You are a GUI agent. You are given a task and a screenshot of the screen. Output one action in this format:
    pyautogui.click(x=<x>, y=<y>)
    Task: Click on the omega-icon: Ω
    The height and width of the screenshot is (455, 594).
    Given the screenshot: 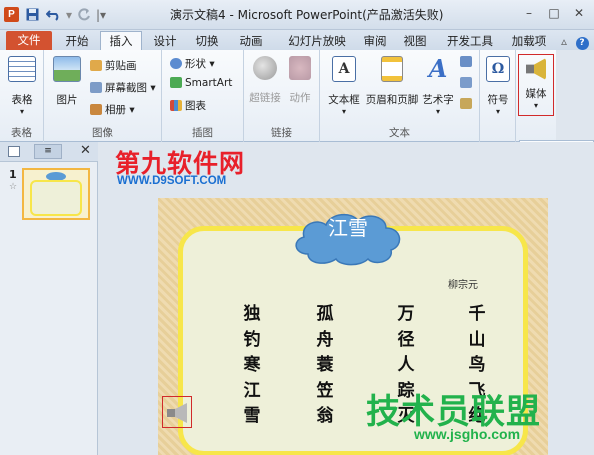 What is the action you would take?
    pyautogui.click(x=498, y=69)
    